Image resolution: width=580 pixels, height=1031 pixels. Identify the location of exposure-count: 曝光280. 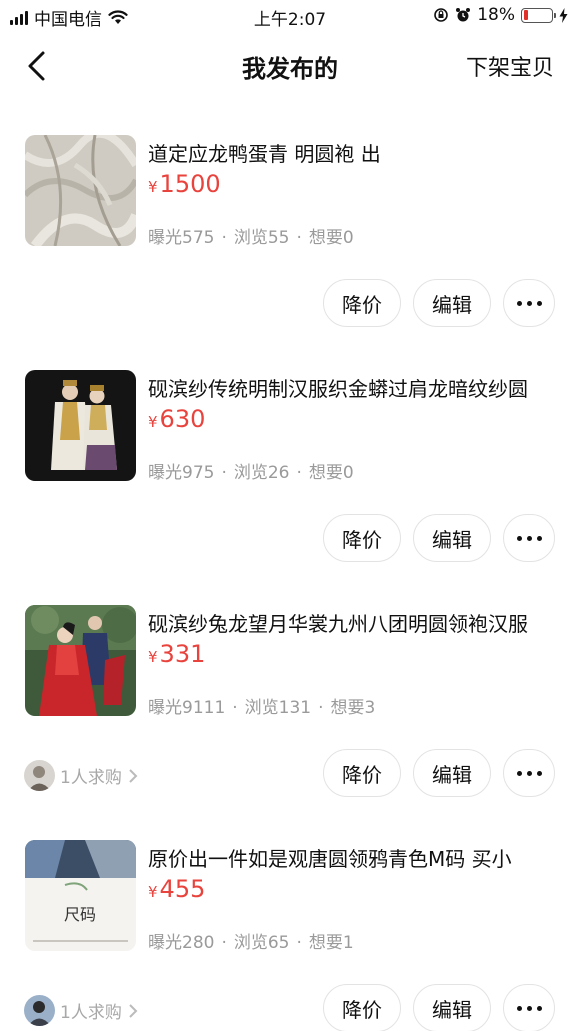
(181, 943).